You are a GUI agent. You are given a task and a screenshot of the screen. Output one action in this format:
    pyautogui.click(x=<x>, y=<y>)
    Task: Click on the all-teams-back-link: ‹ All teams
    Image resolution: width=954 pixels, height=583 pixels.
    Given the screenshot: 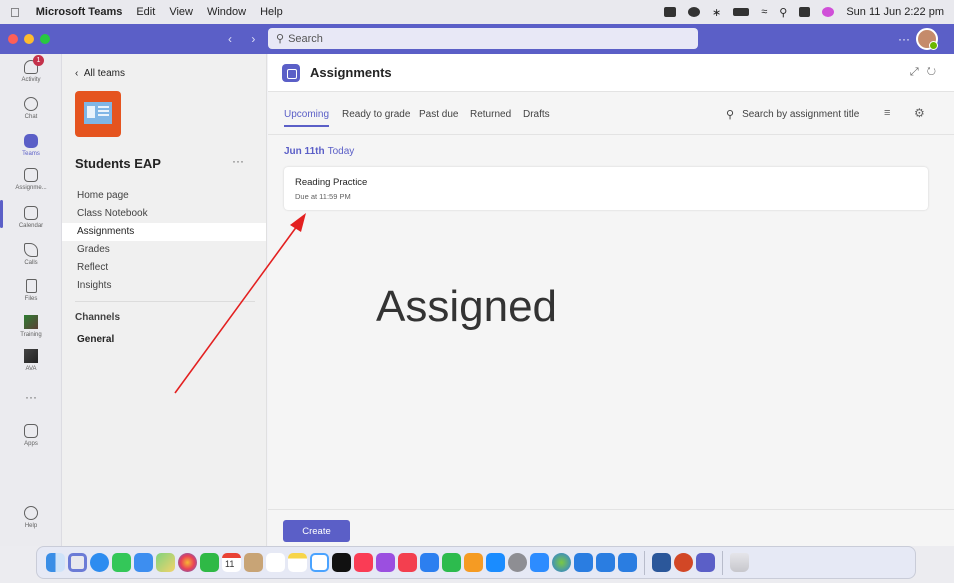 What is the action you would take?
    pyautogui.click(x=100, y=73)
    